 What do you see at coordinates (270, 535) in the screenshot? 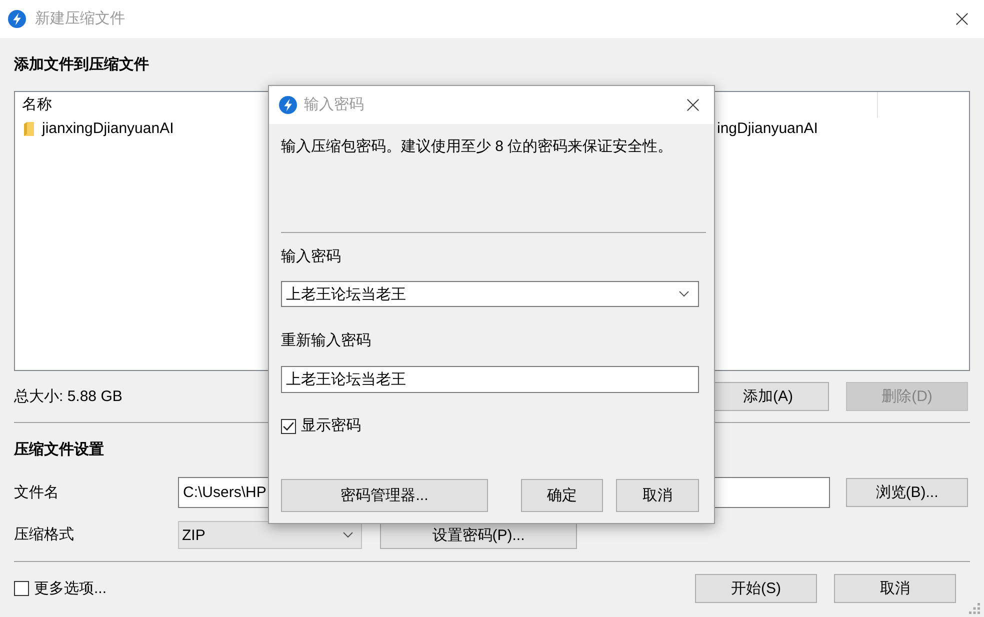
I see `format-dropdown: ZIP` at bounding box center [270, 535].